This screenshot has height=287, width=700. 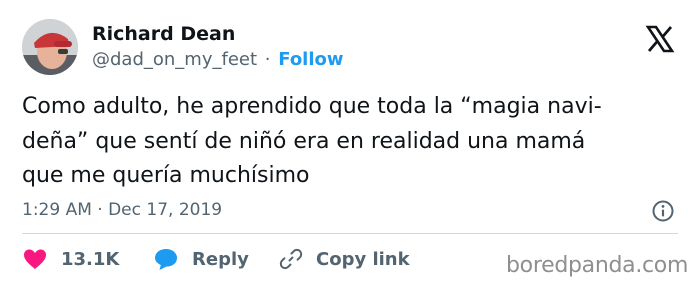 I want to click on avatar, so click(x=50, y=47).